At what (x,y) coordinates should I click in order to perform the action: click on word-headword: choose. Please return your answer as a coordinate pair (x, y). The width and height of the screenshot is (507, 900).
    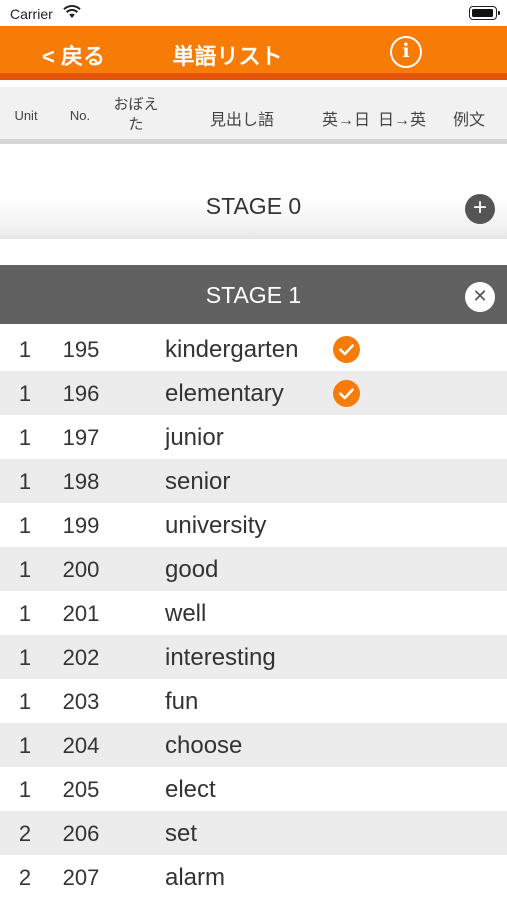
    Looking at the image, I should click on (204, 745).